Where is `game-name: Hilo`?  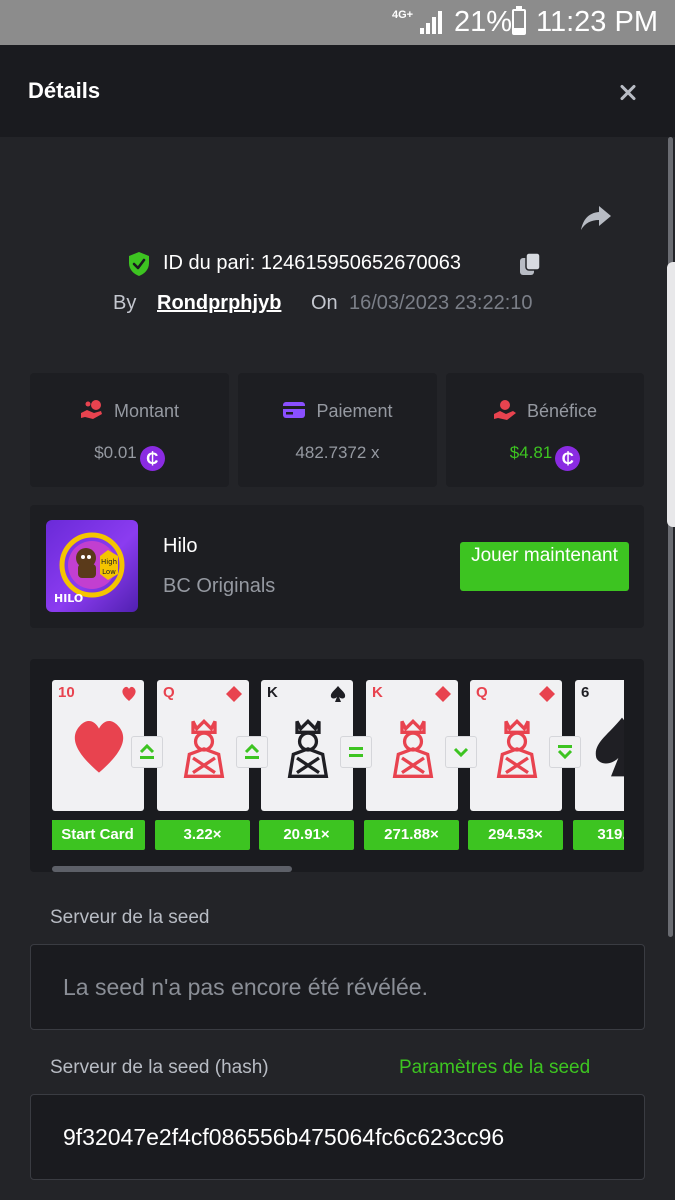
game-name: Hilo is located at coordinates (180, 546).